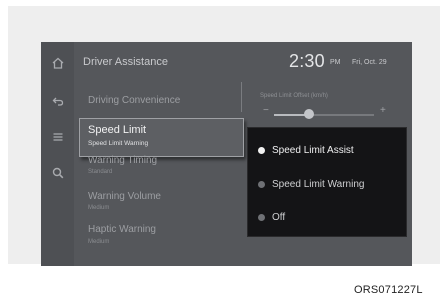 The height and width of the screenshot is (304, 447). I want to click on offset-minus-button: −, so click(266, 110).